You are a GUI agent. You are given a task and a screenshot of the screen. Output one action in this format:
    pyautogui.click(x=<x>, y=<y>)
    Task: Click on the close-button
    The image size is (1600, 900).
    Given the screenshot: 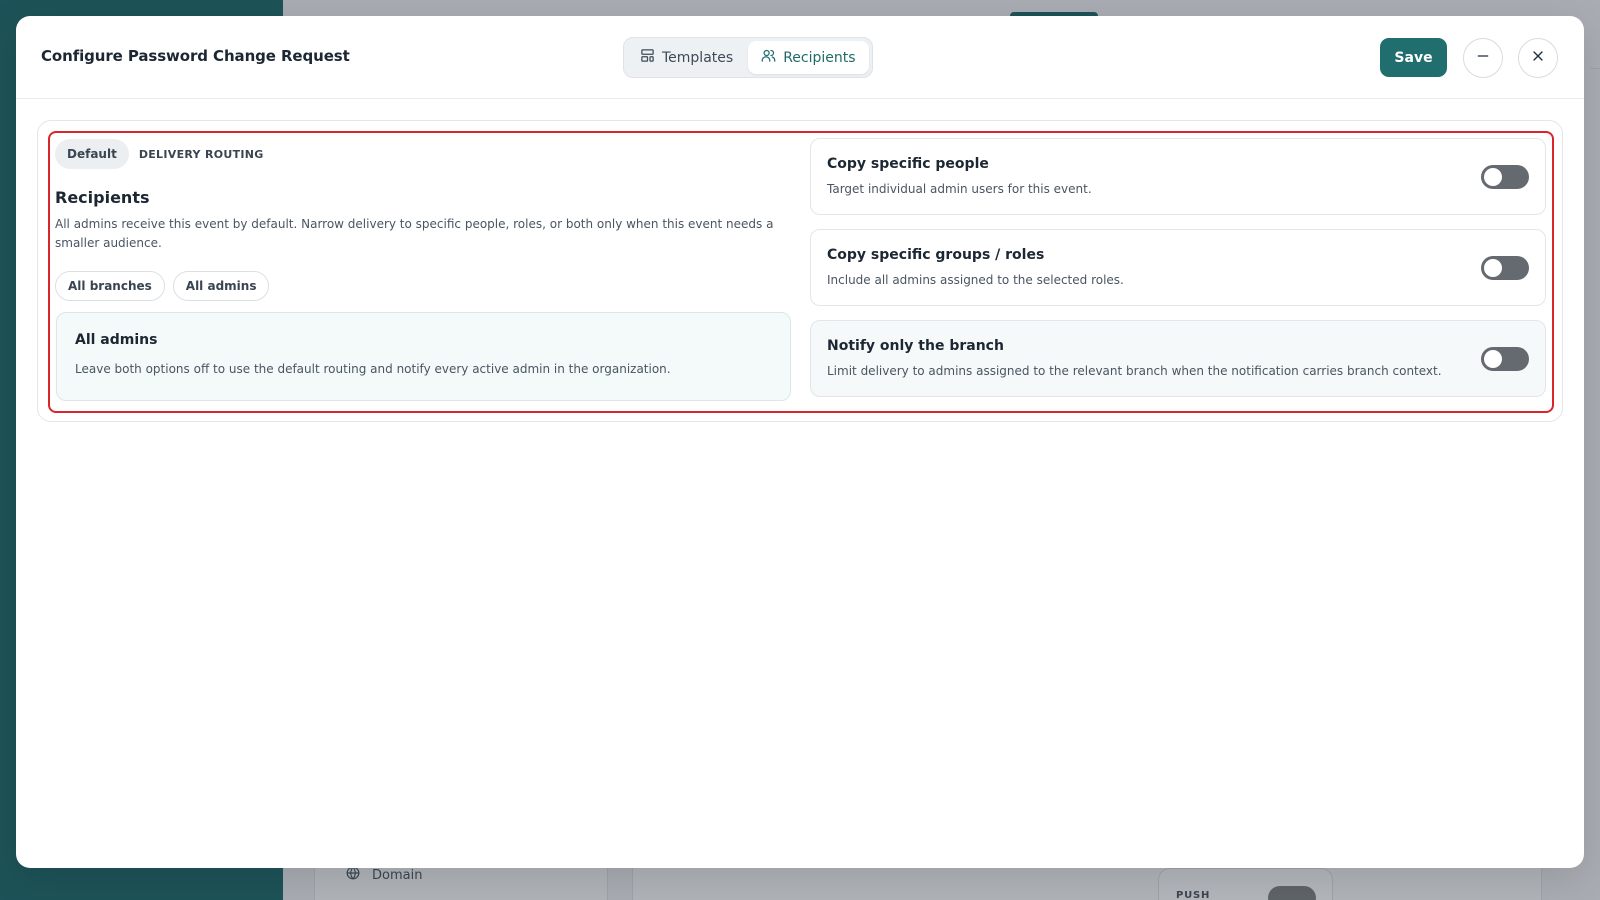 What is the action you would take?
    pyautogui.click(x=1538, y=58)
    